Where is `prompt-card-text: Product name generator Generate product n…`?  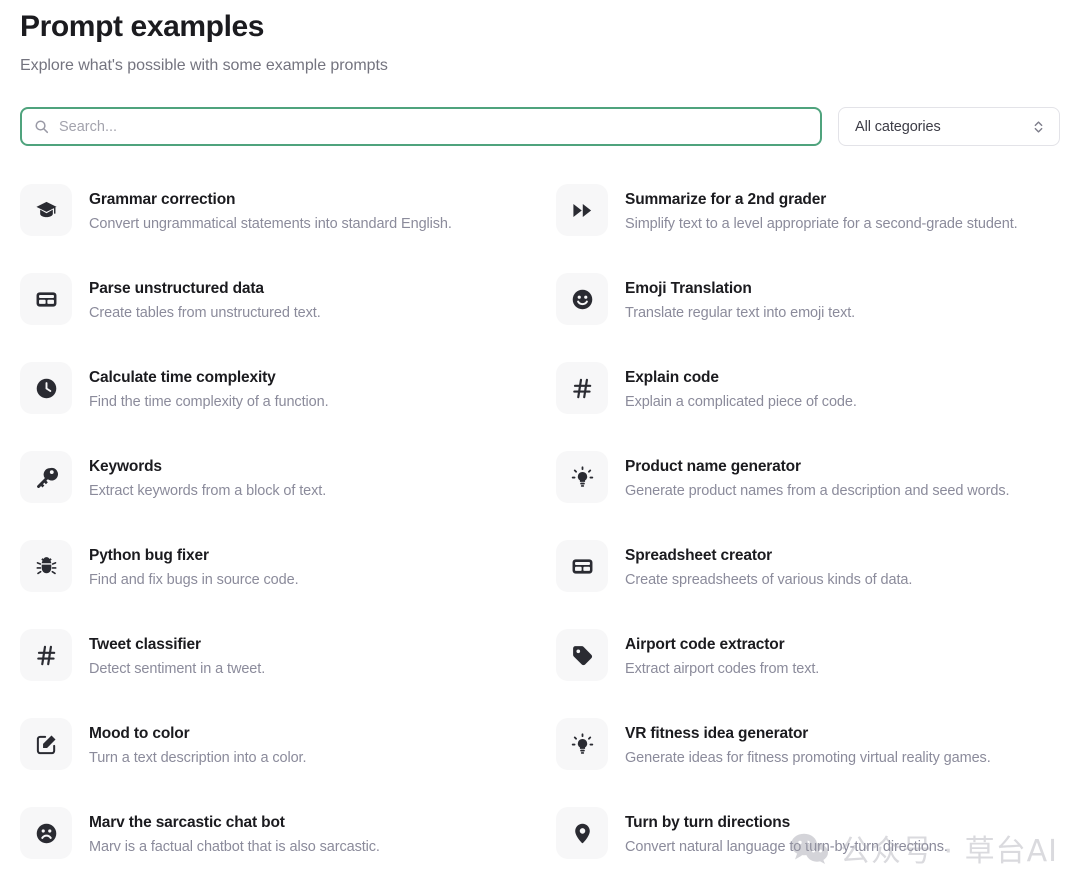
prompt-card-text: Product name generator Generate product n… is located at coordinates (817, 476).